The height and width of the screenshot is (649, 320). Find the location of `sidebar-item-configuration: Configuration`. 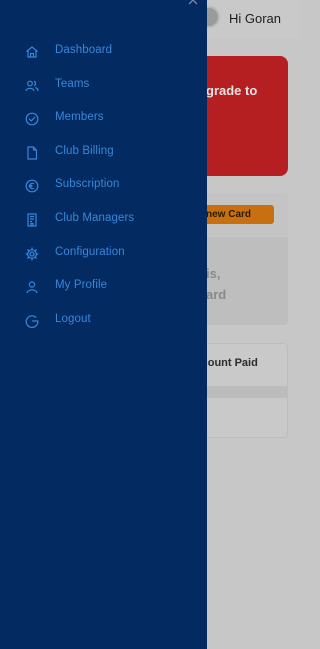

sidebar-item-configuration: Configuration is located at coordinates (103, 254).